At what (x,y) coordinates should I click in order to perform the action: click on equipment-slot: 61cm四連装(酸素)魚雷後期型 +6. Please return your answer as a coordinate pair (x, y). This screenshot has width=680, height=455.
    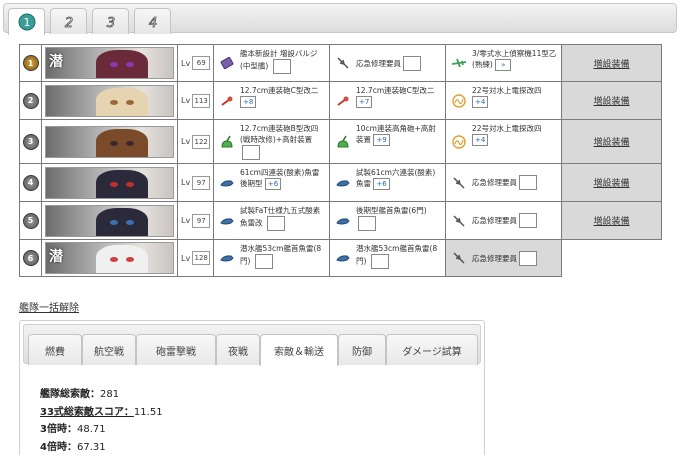
    Looking at the image, I should click on (271, 182).